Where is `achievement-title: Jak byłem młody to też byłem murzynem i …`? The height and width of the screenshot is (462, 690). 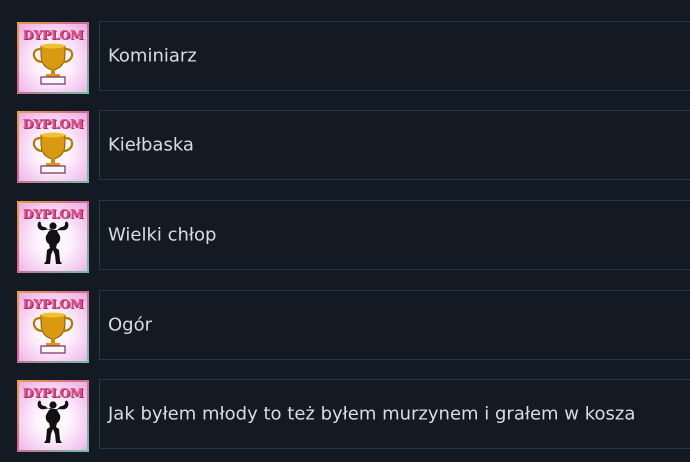
achievement-title: Jak byłem młody to też byłem murzynem i … is located at coordinates (372, 414).